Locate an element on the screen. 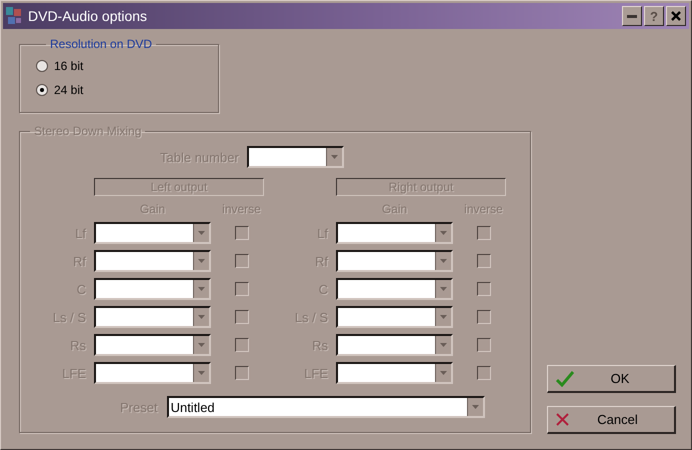 This screenshot has width=692, height=450. cancel-button: Cancel is located at coordinates (611, 420).